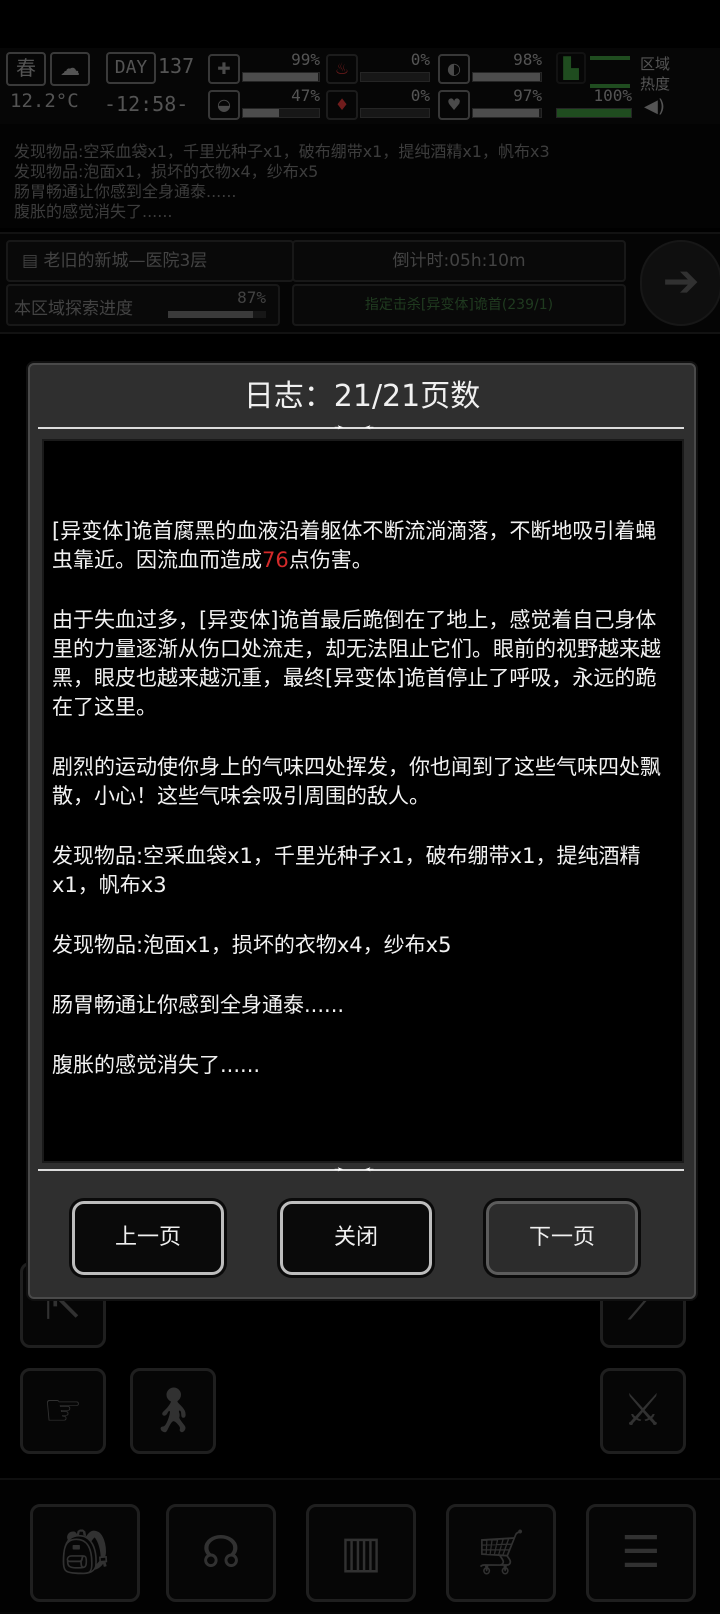  Describe the element at coordinates (356, 1238) in the screenshot. I see `close-button: 关闭` at that location.